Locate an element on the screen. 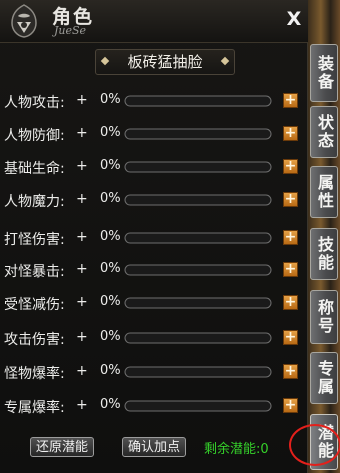 Image resolution: width=340 pixels, height=473 pixels. tab-equipment: 装备 is located at coordinates (324, 73).